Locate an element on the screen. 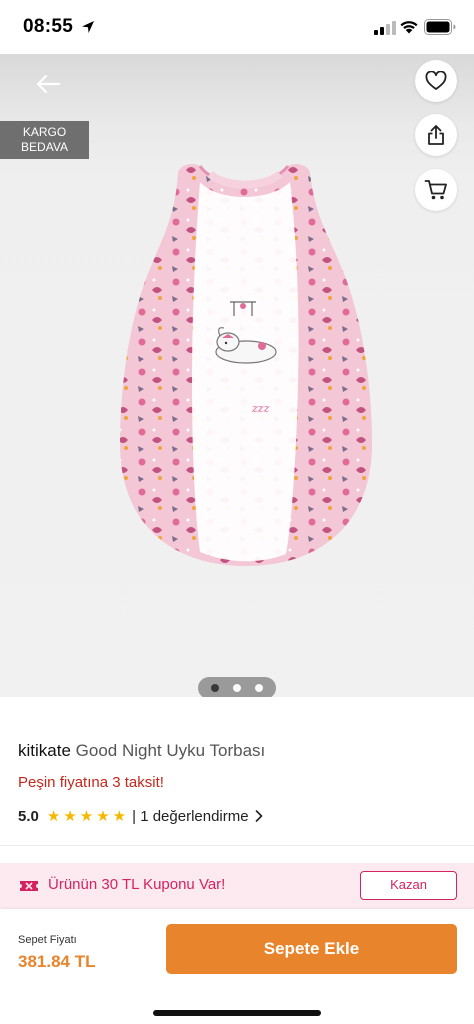 This screenshot has height=1024, width=474. svg-text: zzz is located at coordinates (260, 408).